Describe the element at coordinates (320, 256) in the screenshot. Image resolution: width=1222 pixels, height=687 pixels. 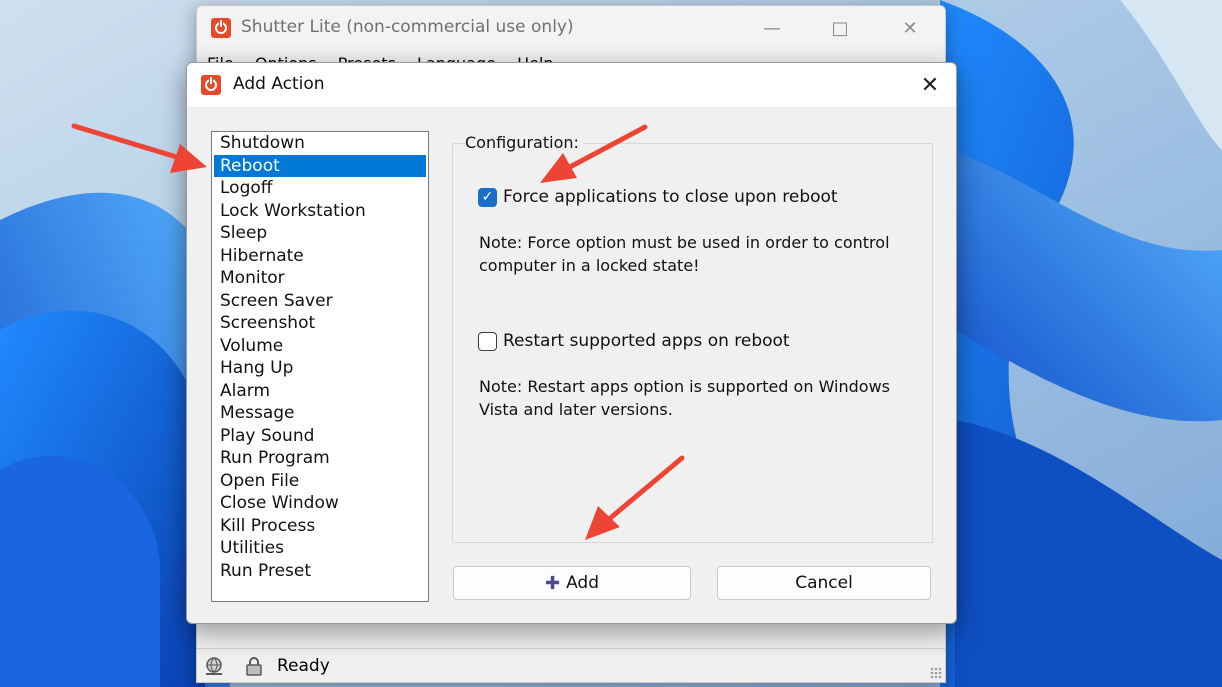
I see `list-item: Hibernate` at that location.